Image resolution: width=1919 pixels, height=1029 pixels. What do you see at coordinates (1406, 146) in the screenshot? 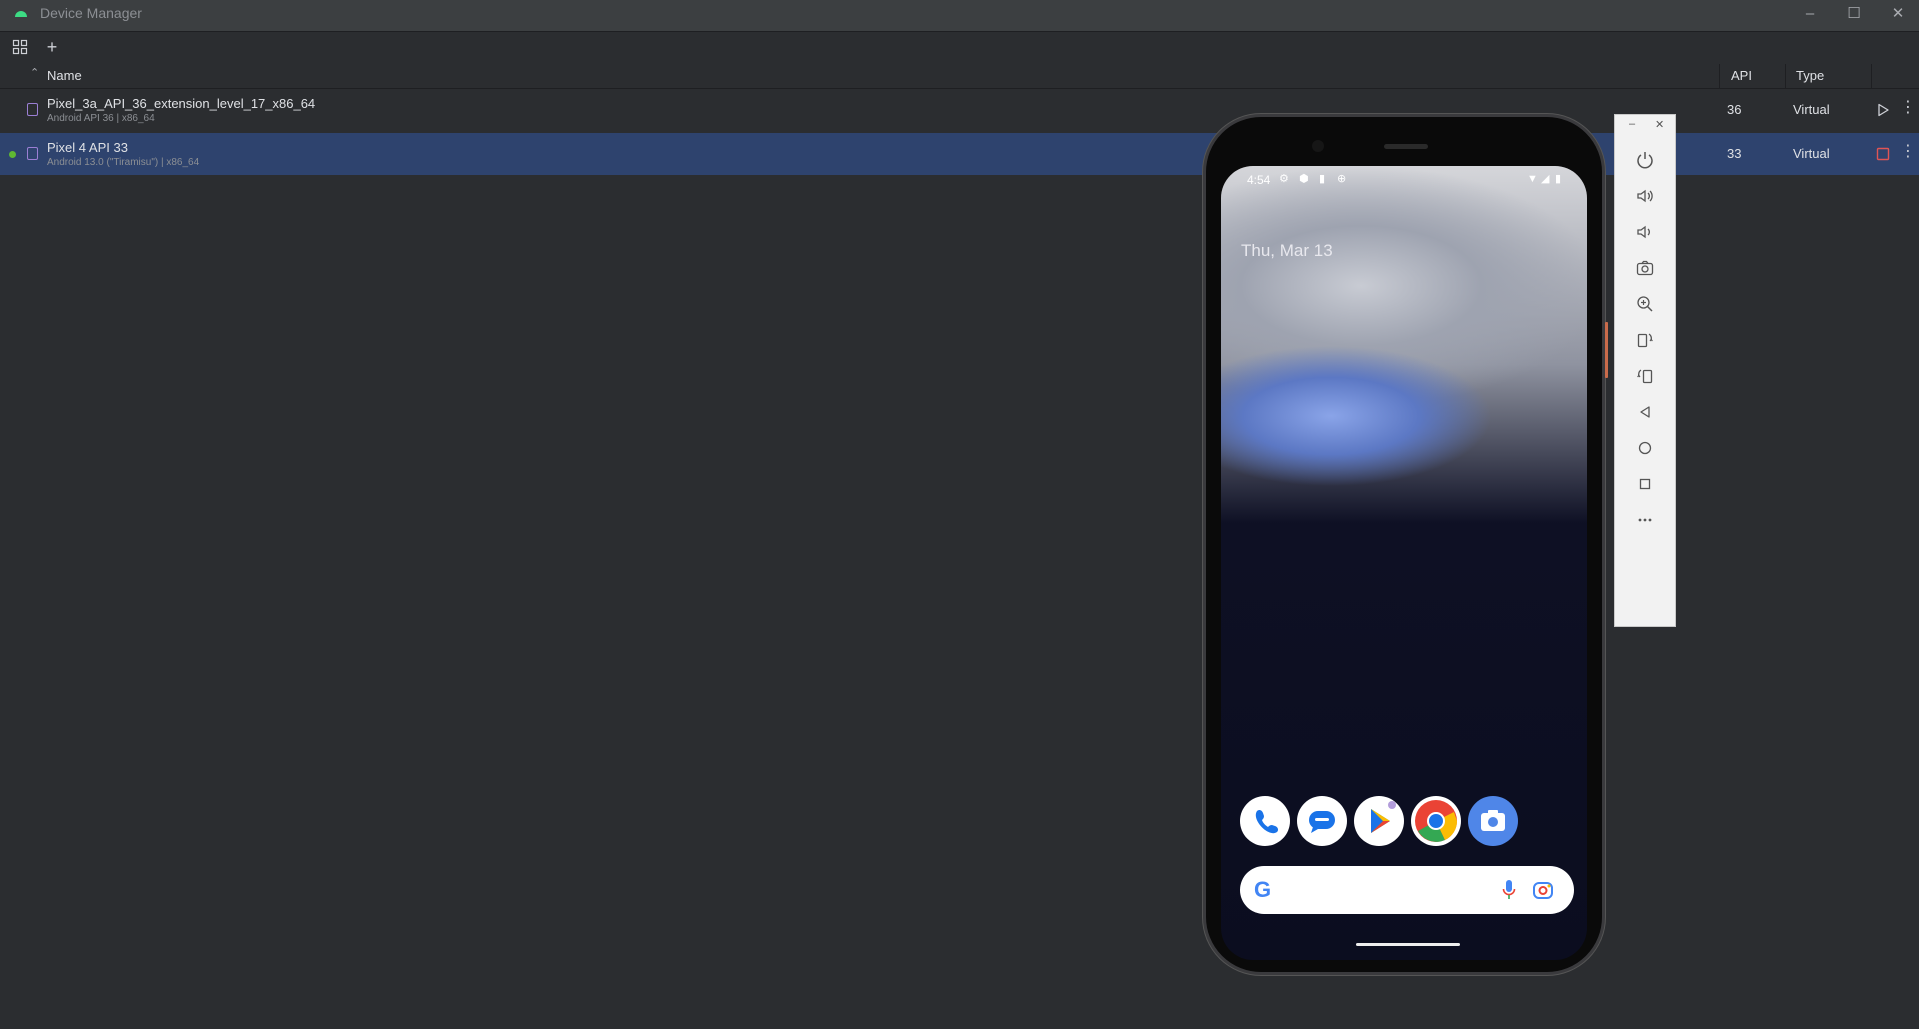
I see `earpiece-speaker` at bounding box center [1406, 146].